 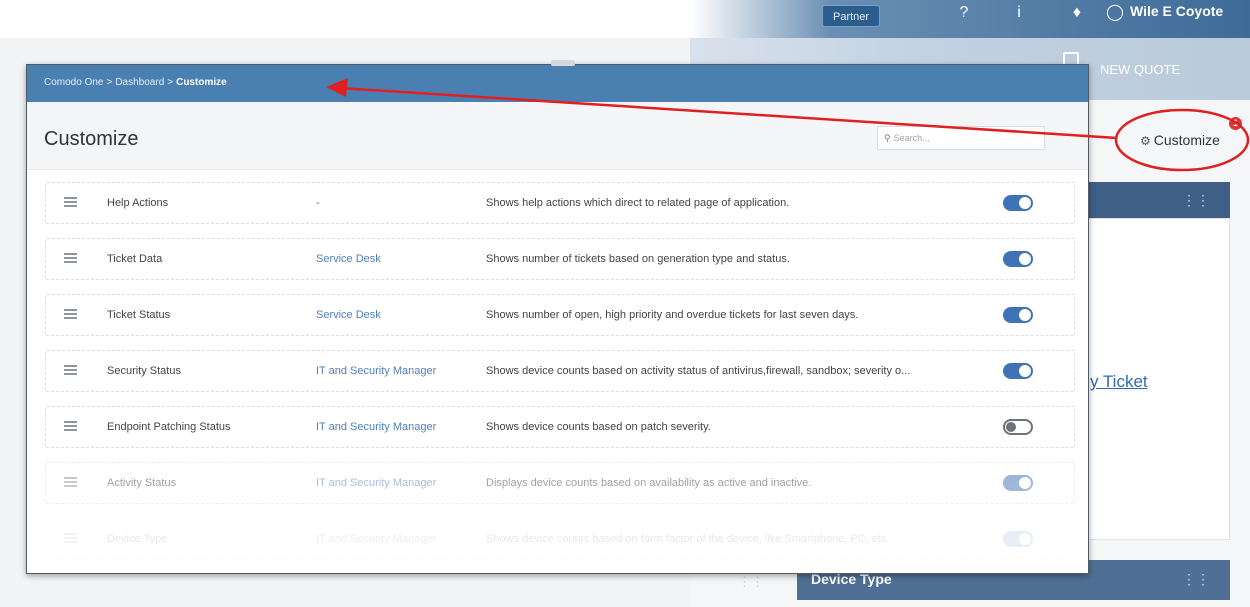 I want to click on step-badge: 1, so click(x=1235, y=123).